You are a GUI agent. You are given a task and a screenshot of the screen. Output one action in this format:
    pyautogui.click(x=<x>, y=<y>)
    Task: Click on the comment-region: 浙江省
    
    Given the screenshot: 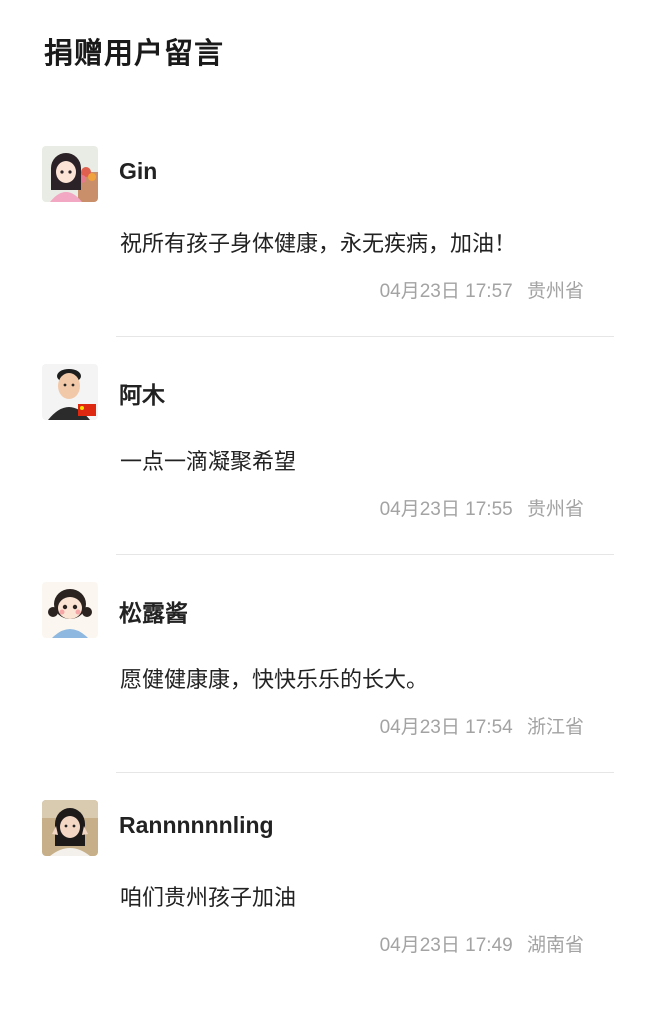 What is the action you would take?
    pyautogui.click(x=555, y=727)
    